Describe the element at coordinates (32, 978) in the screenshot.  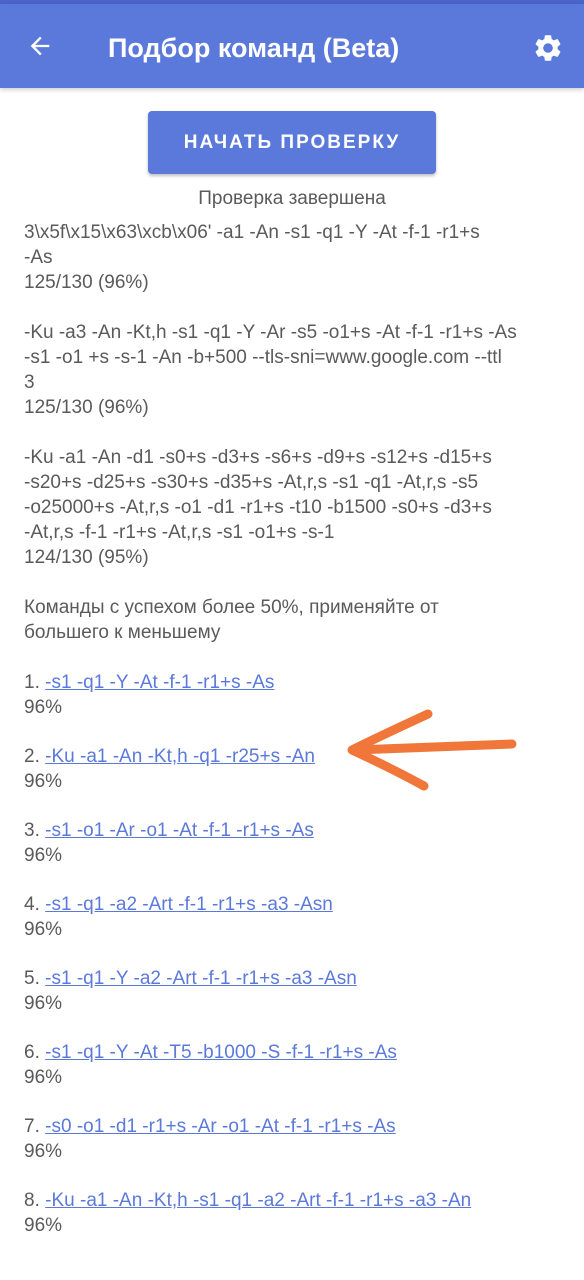
I see `command-number: 5.` at that location.